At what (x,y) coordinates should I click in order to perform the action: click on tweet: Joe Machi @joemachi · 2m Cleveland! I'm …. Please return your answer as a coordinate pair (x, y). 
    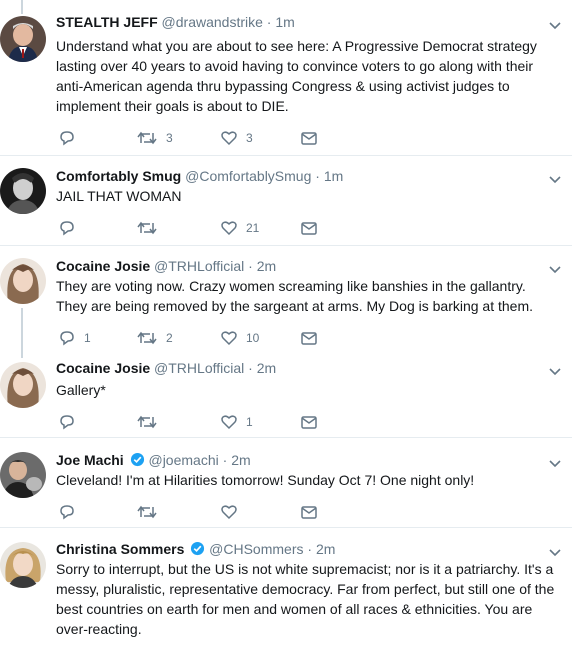
    Looking at the image, I should click on (286, 483).